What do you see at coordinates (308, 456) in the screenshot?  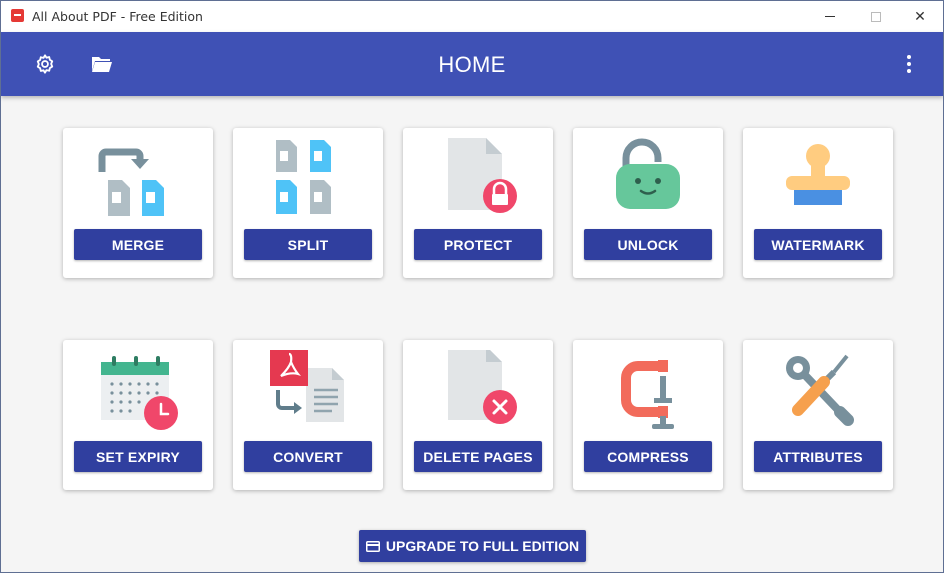 I see `convert-button: CONVERT` at bounding box center [308, 456].